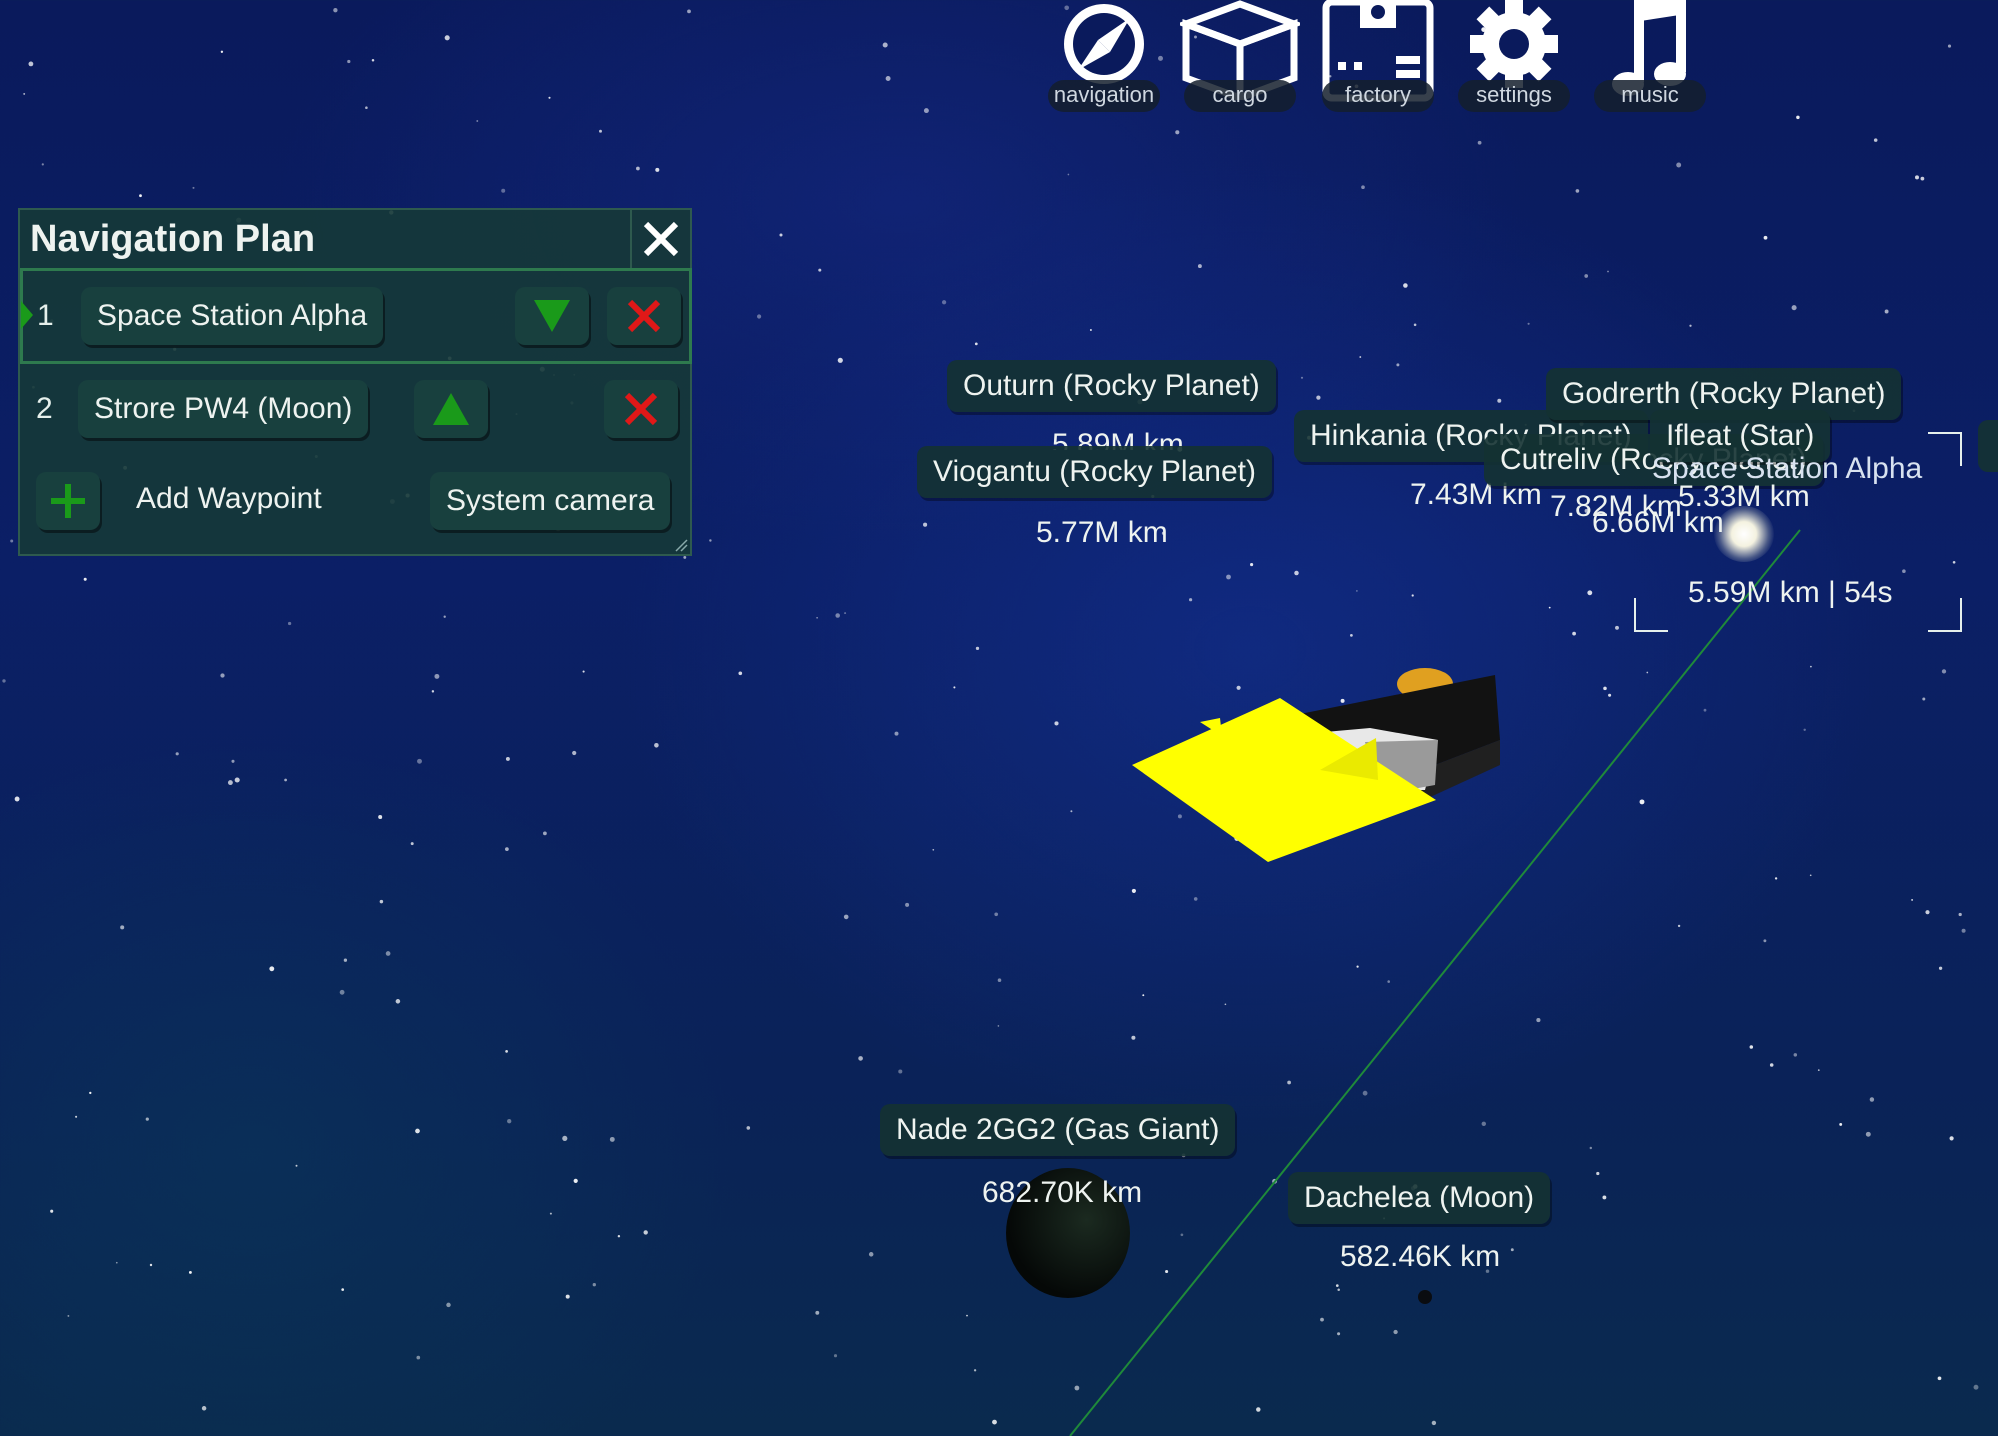  What do you see at coordinates (1425, 1297) in the screenshot?
I see `moon-body` at bounding box center [1425, 1297].